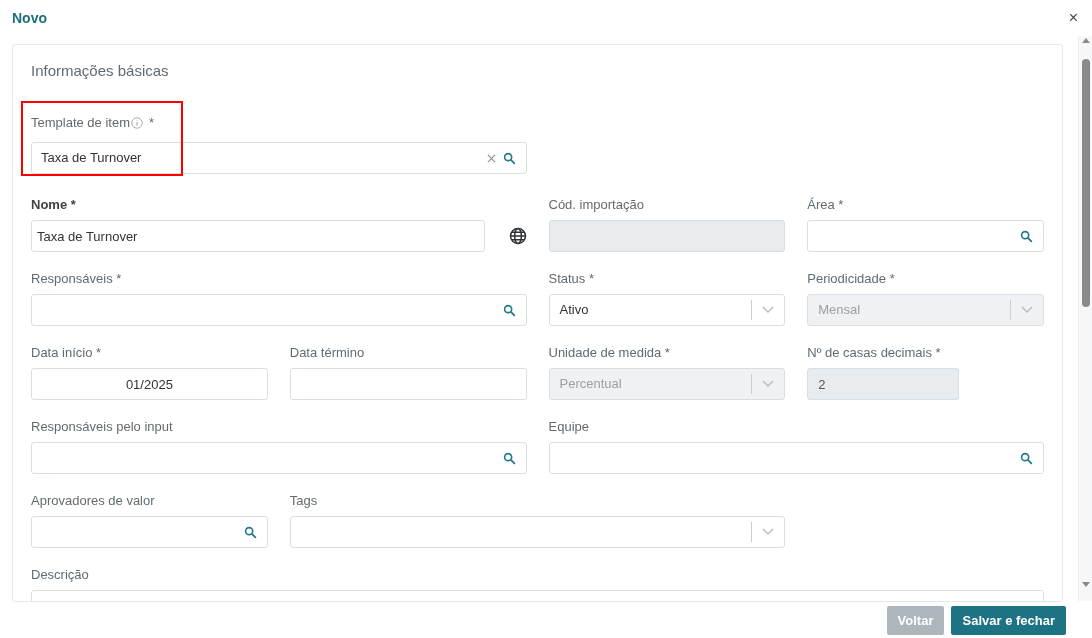  I want to click on date-field, so click(408, 384).